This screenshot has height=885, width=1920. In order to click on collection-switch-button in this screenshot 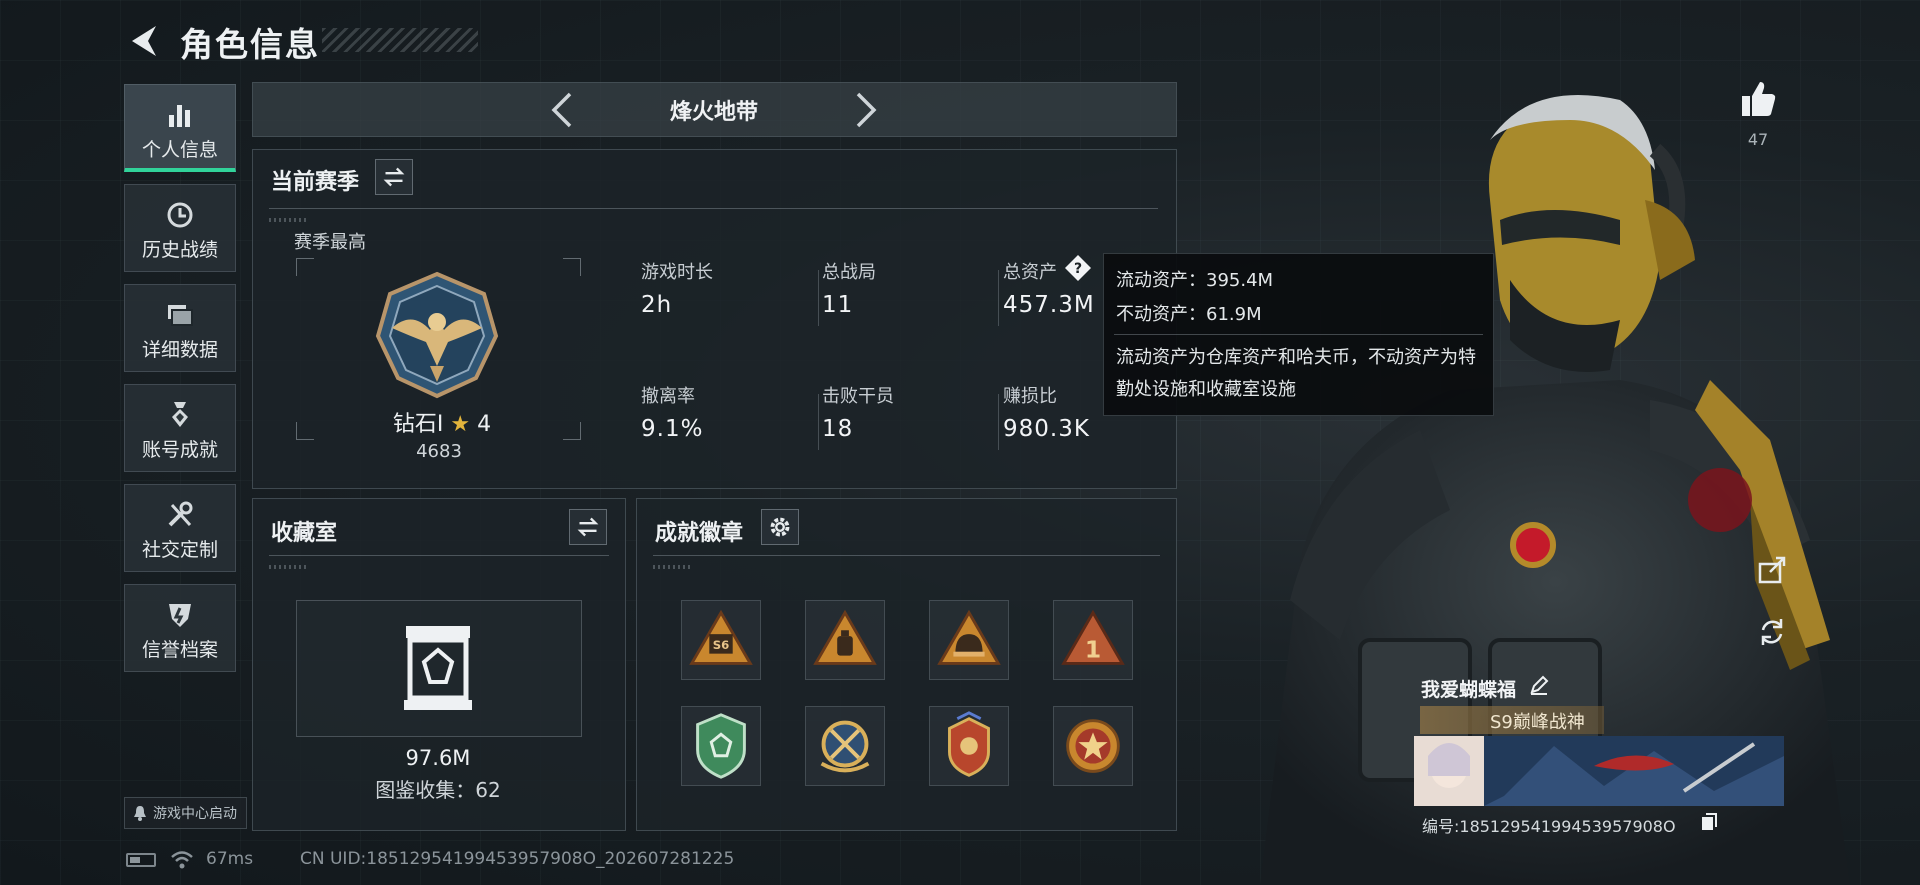, I will do `click(588, 527)`.